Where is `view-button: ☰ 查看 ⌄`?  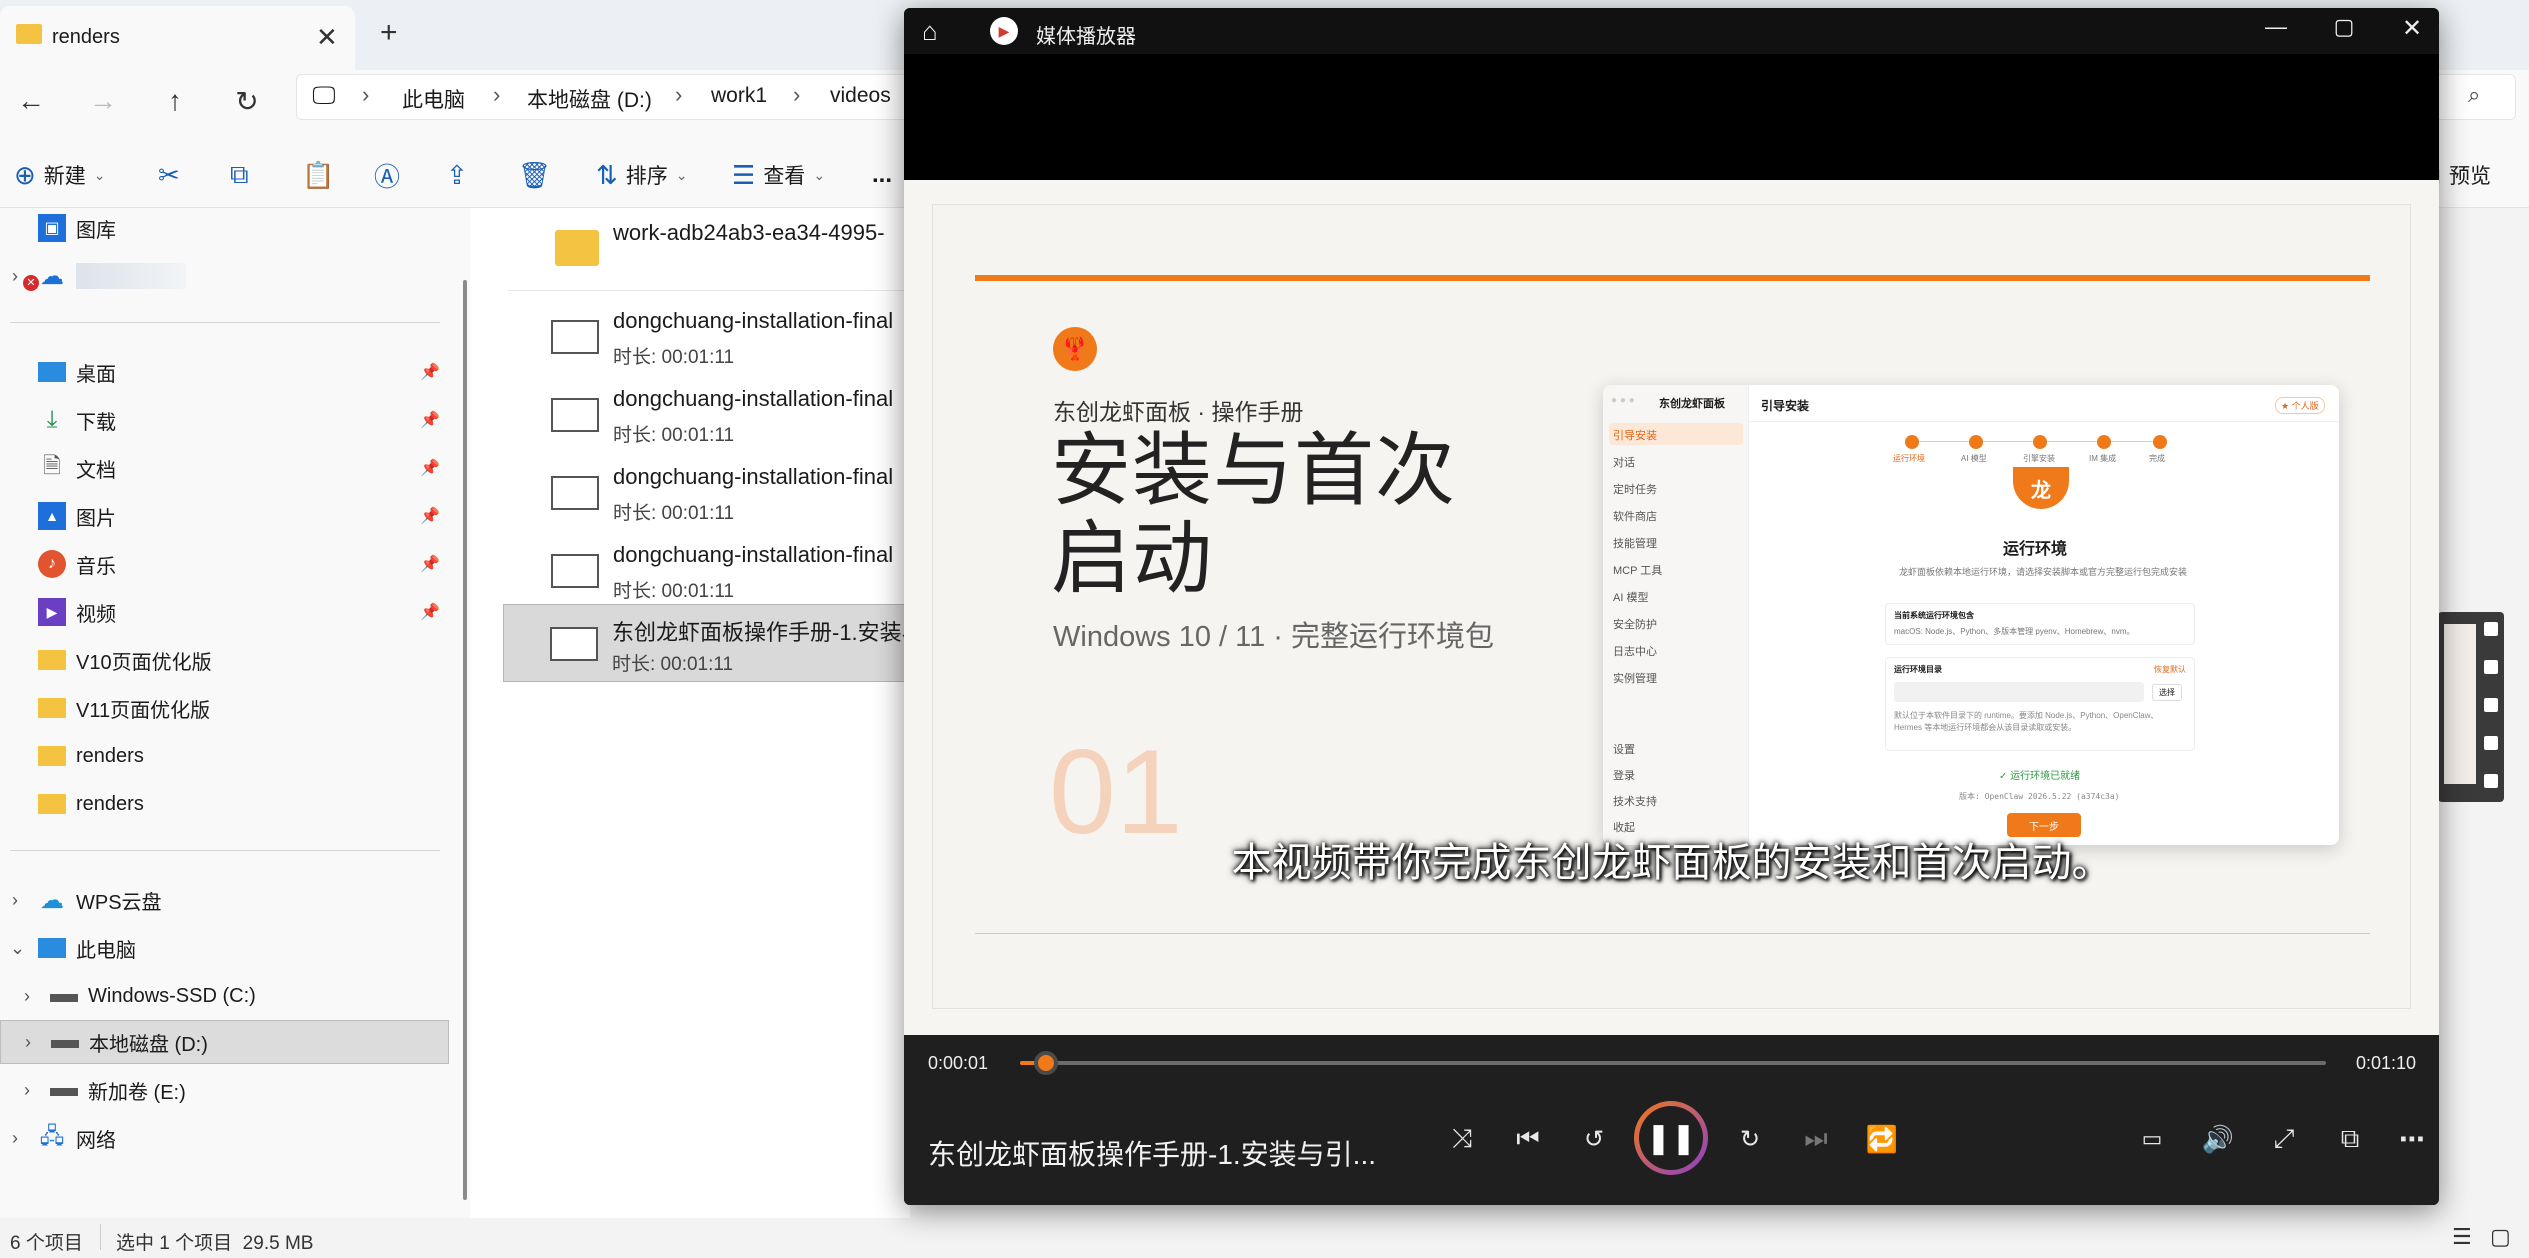 view-button: ☰ 查看 ⌄ is located at coordinates (778, 175).